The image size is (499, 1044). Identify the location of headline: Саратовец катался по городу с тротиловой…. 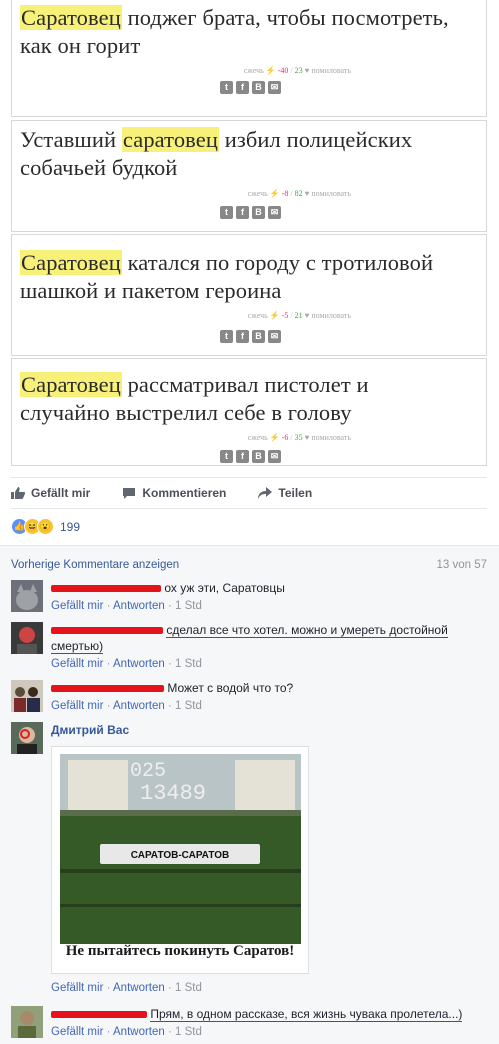
(226, 277).